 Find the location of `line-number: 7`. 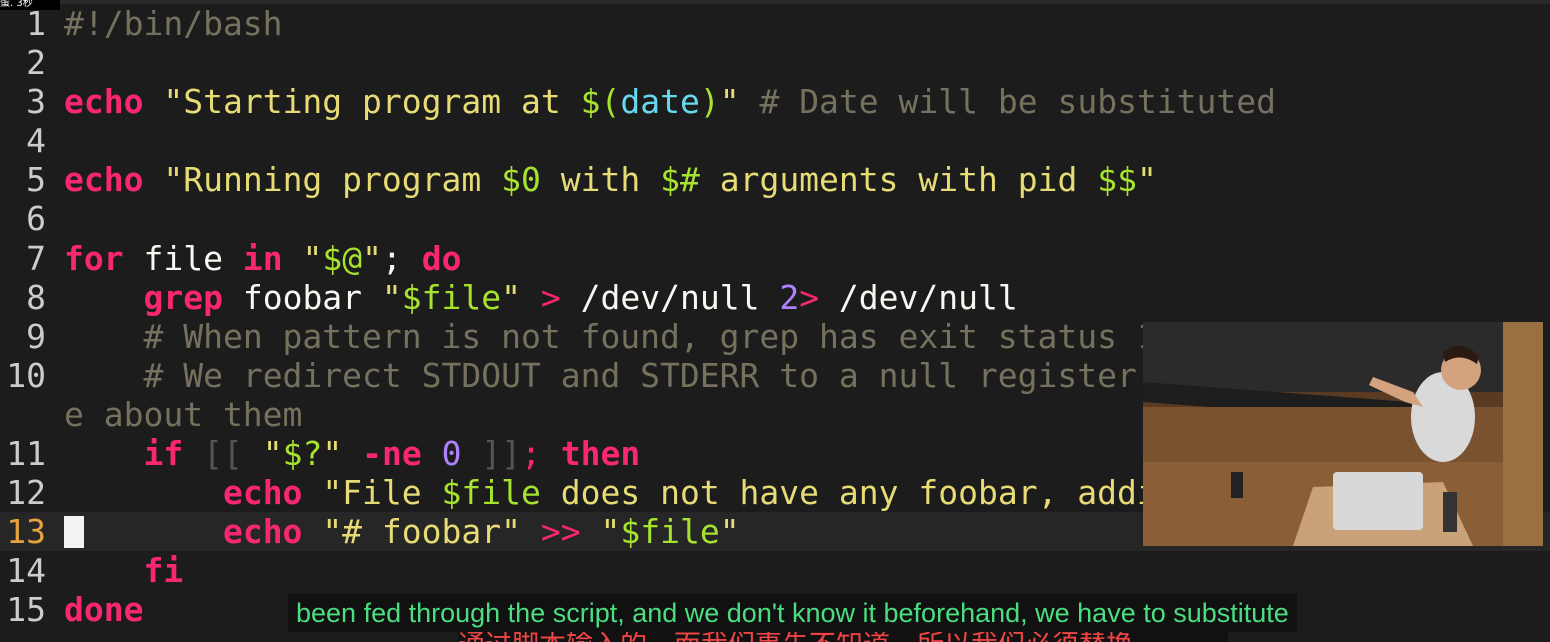

line-number: 7 is located at coordinates (36, 258).